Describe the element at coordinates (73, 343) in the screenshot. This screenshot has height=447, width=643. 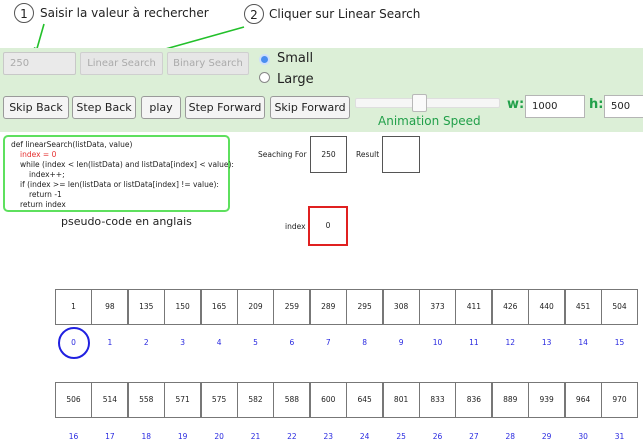
I see `current-index-marker` at that location.